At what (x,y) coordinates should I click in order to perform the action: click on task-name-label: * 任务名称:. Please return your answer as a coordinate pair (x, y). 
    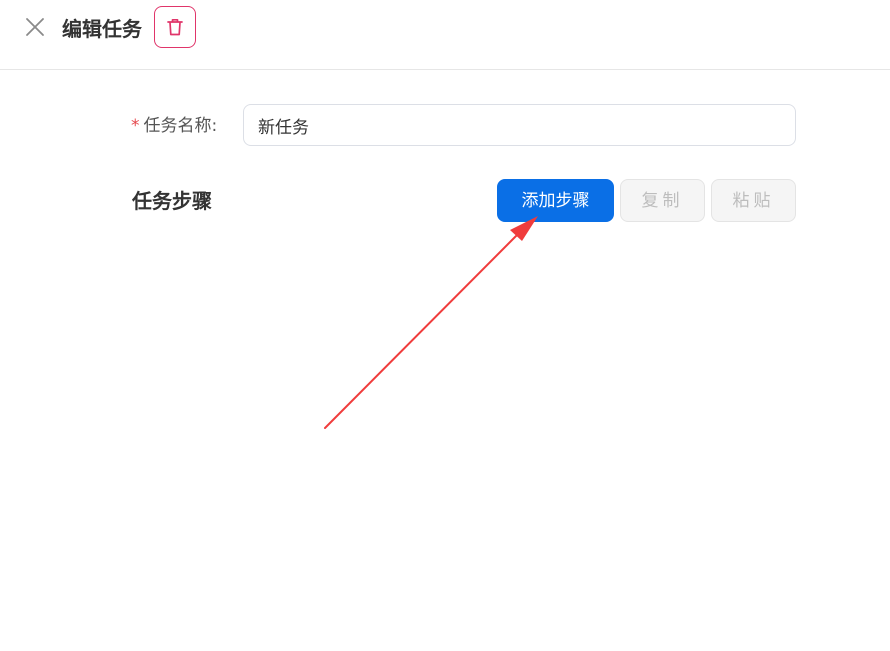
    Looking at the image, I should click on (174, 126).